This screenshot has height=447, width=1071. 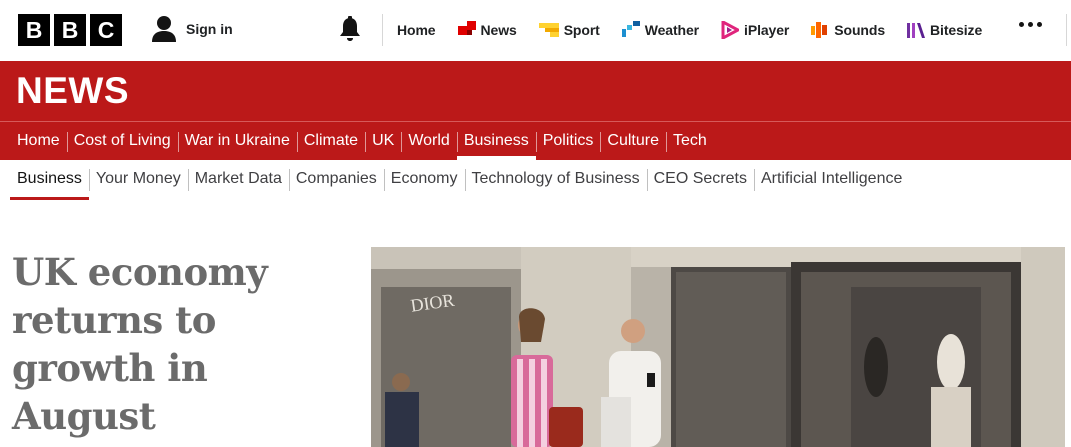 What do you see at coordinates (690, 141) in the screenshot?
I see `section-nav-tech: Tech` at bounding box center [690, 141].